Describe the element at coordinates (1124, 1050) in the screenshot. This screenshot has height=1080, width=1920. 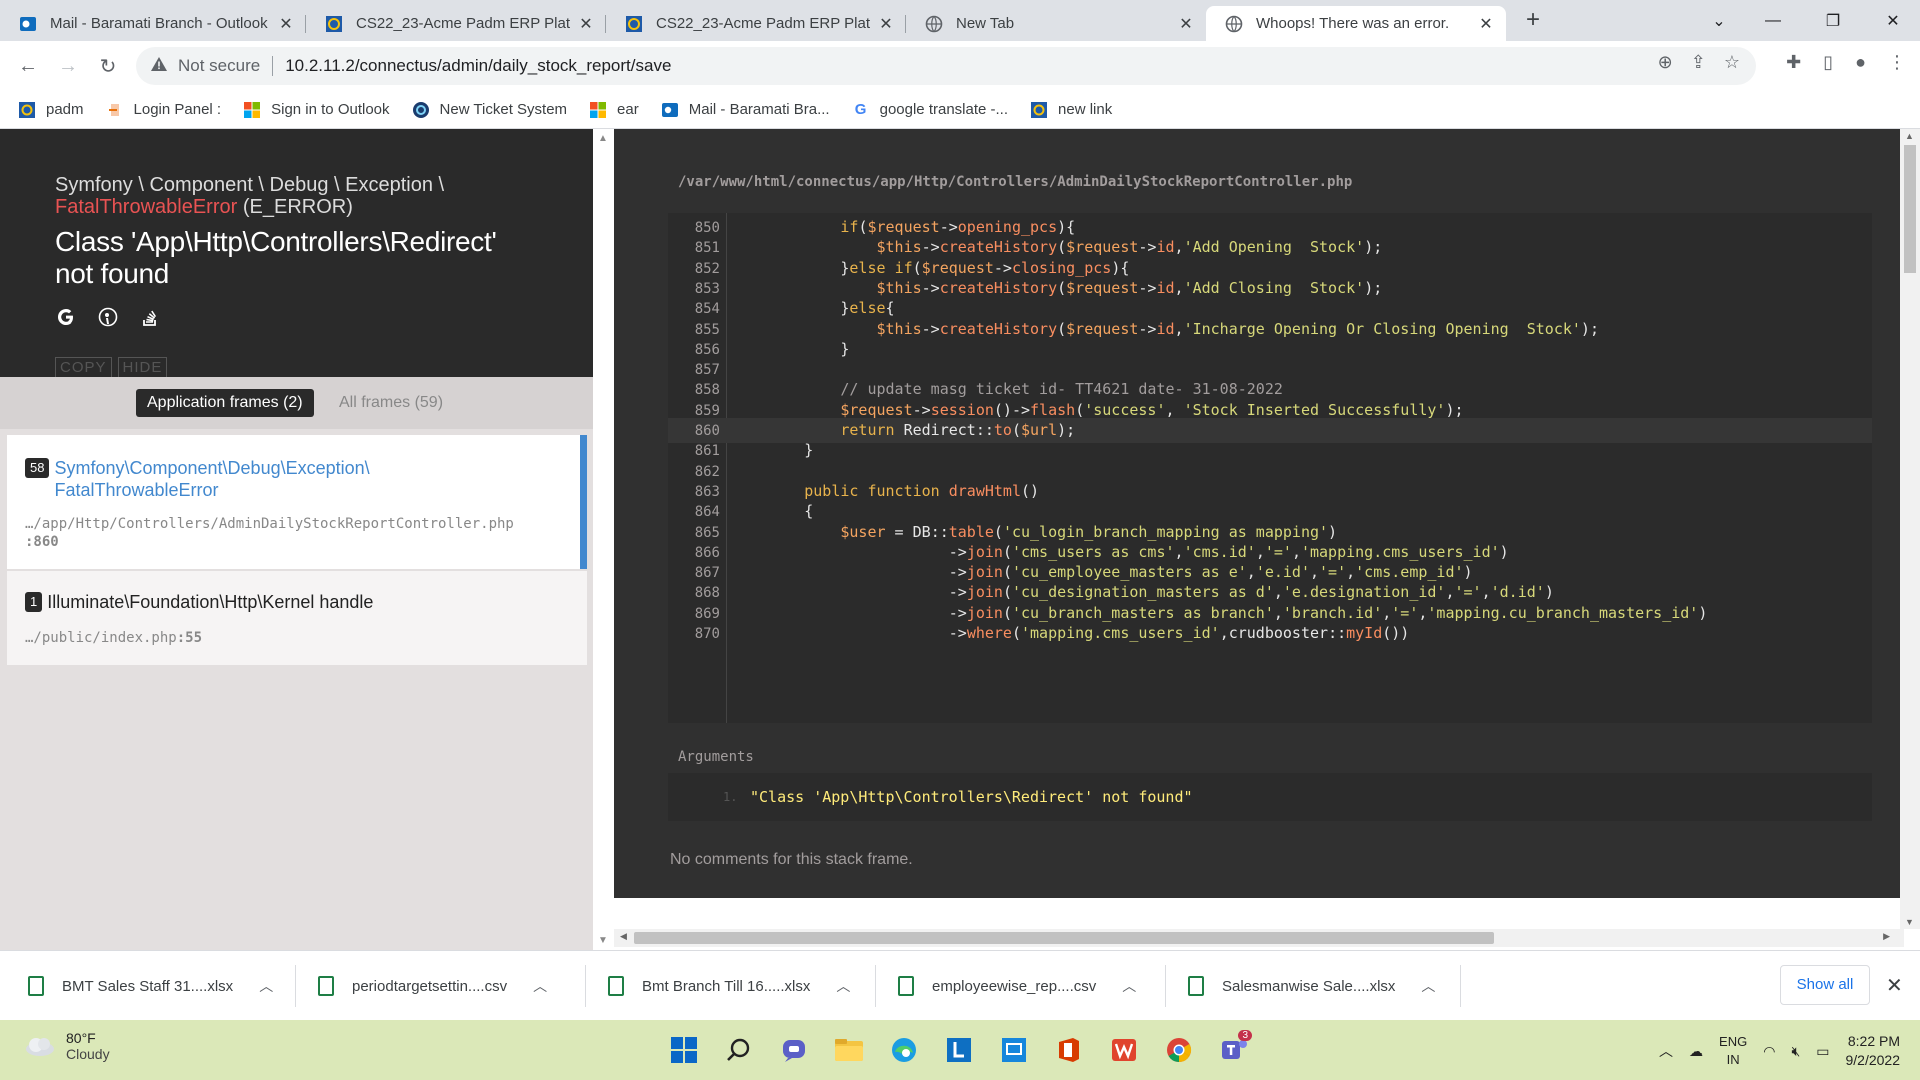
I see `wps-office-icon` at that location.